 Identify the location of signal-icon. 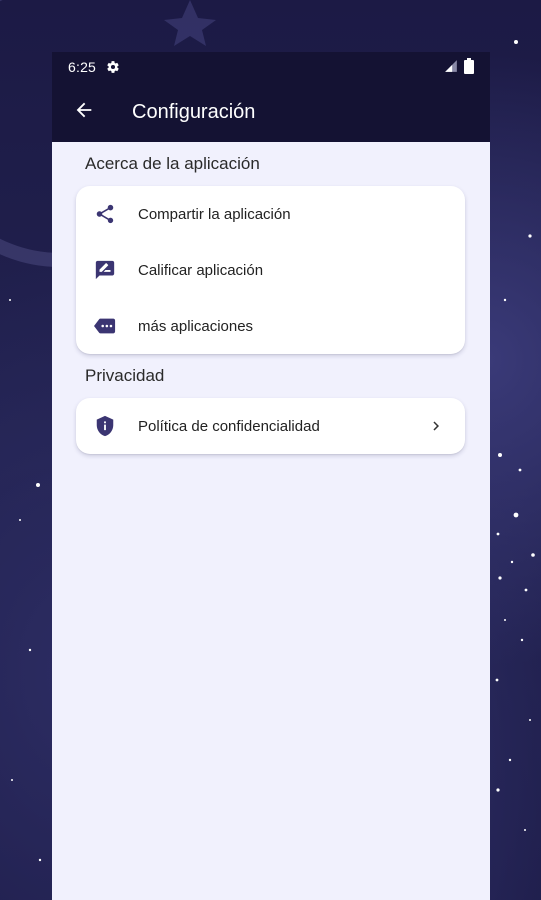
(451, 67).